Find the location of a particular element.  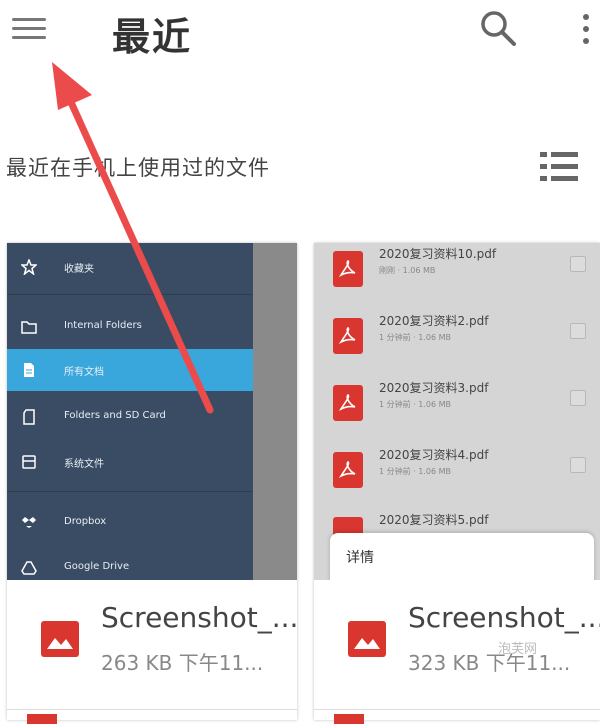

list-item: 2020复习资料10.pdf 刚刚 · 1.06 MB is located at coordinates (457, 274).